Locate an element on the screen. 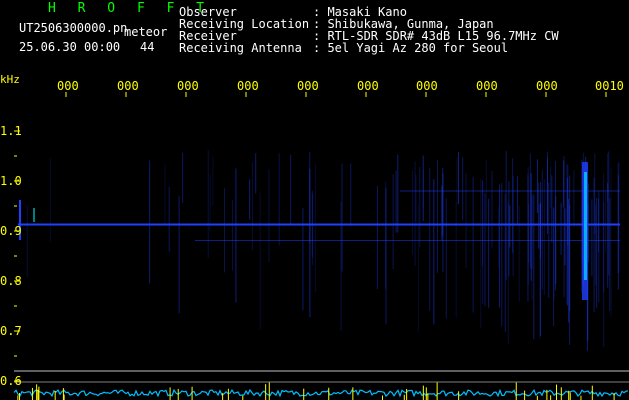  meta-key-antenna: Receiving Antenna is located at coordinates (240, 48).